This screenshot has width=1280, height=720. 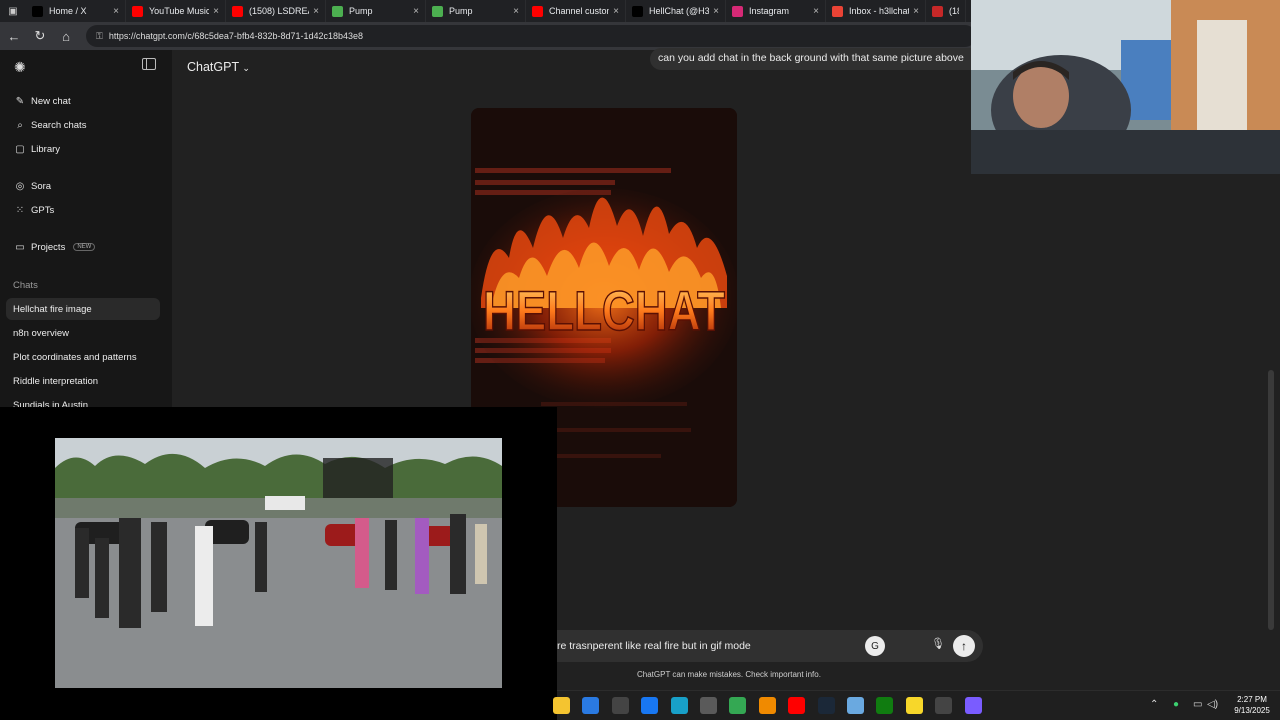 I want to click on tab-label: (1508) LSDREAM, so click(x=279, y=11).